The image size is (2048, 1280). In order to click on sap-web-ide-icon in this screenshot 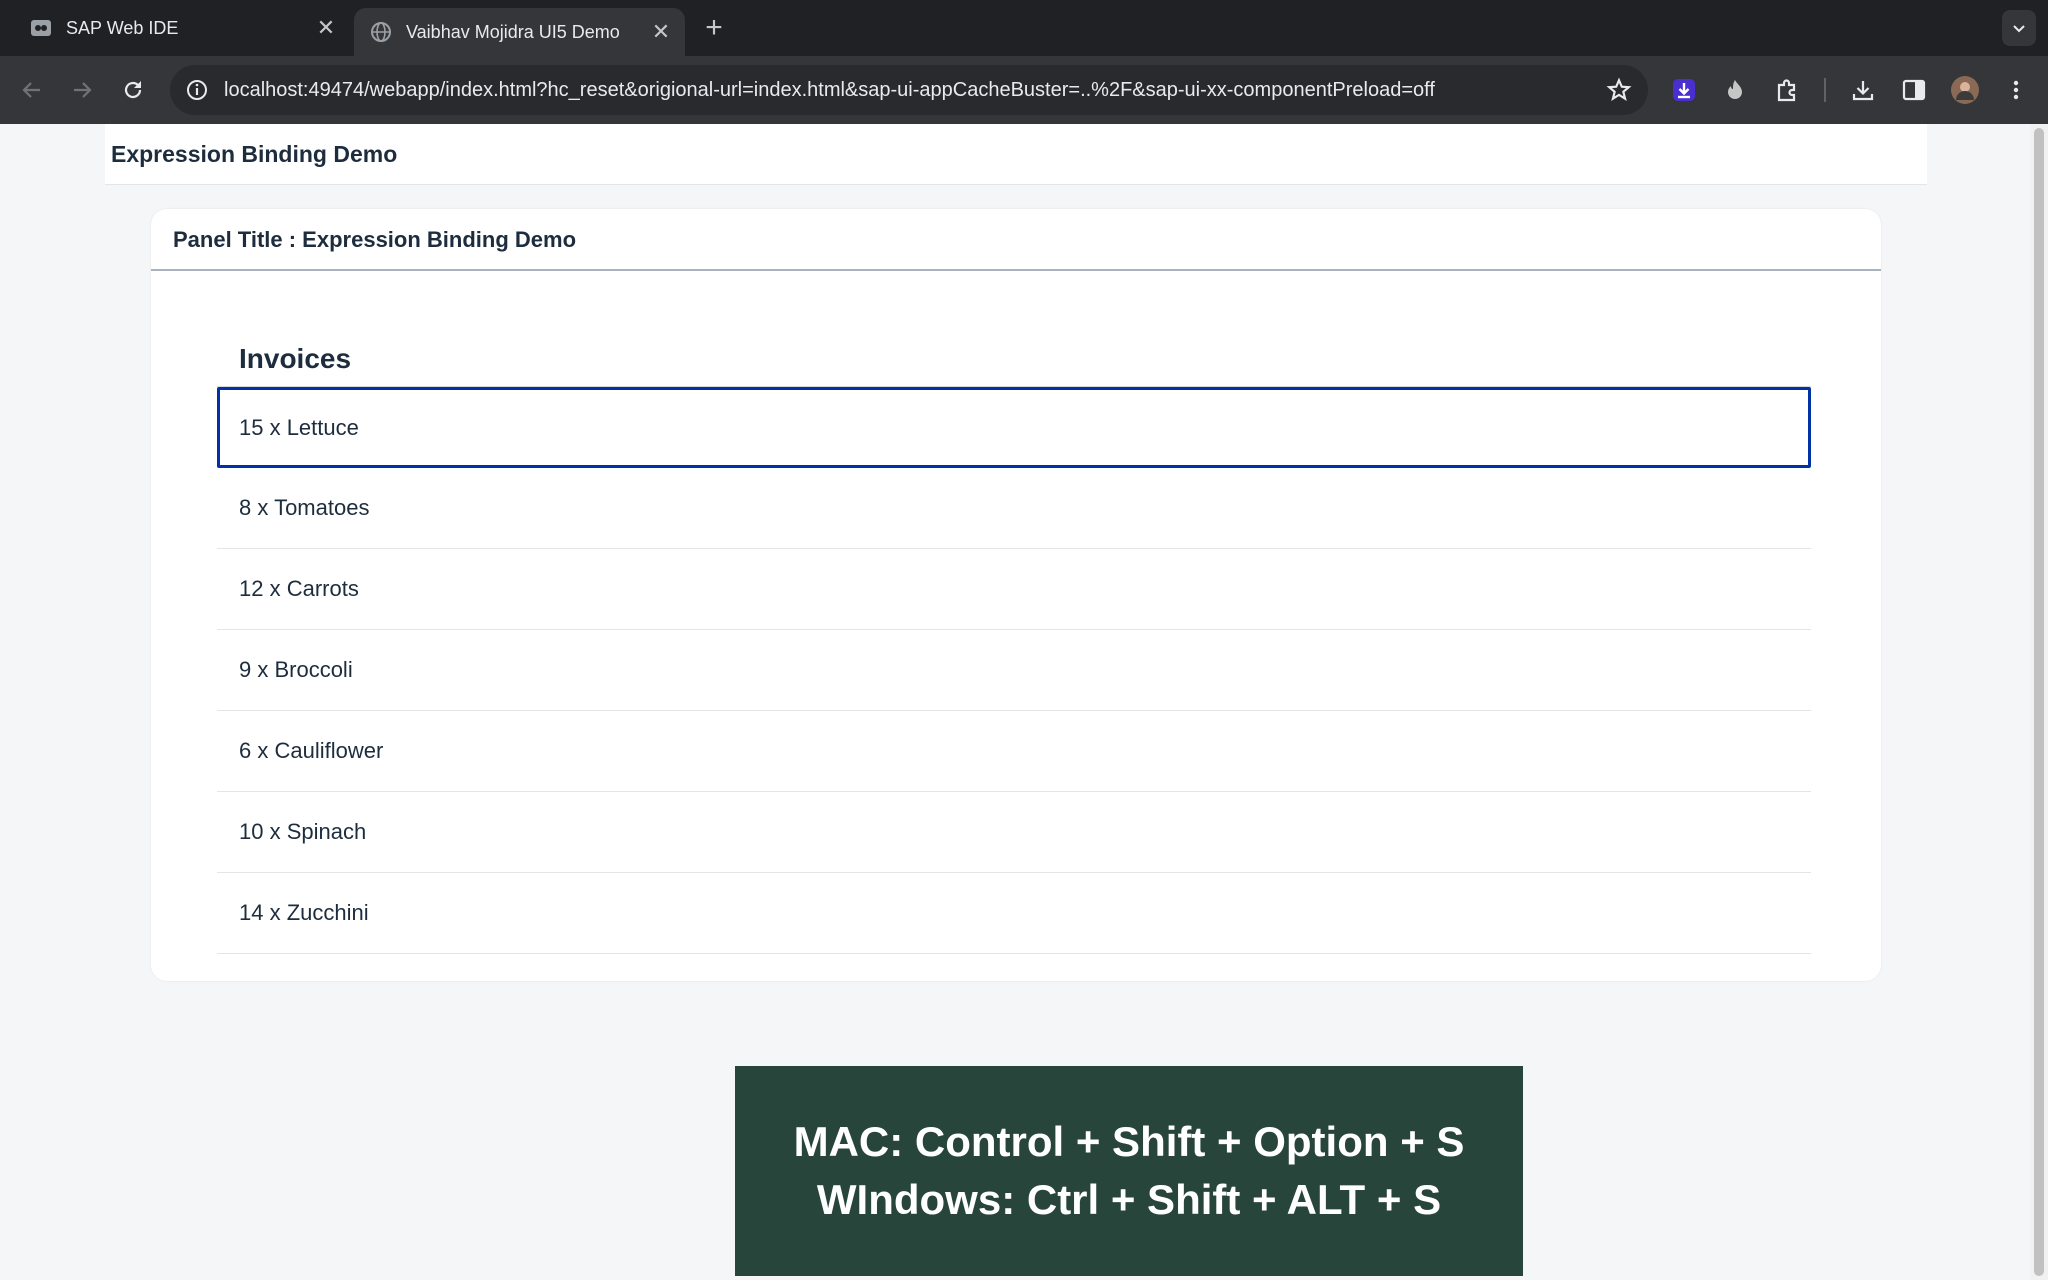, I will do `click(41, 28)`.